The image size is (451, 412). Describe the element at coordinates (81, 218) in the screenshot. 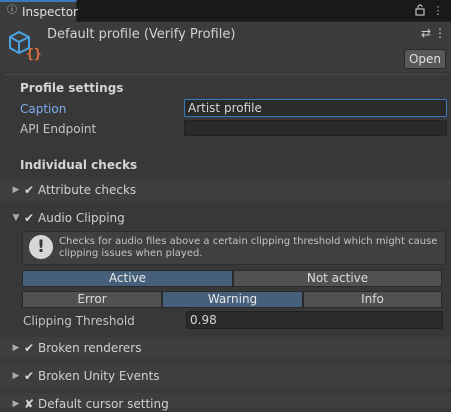

I see `check-label: Audio Clipping` at that location.